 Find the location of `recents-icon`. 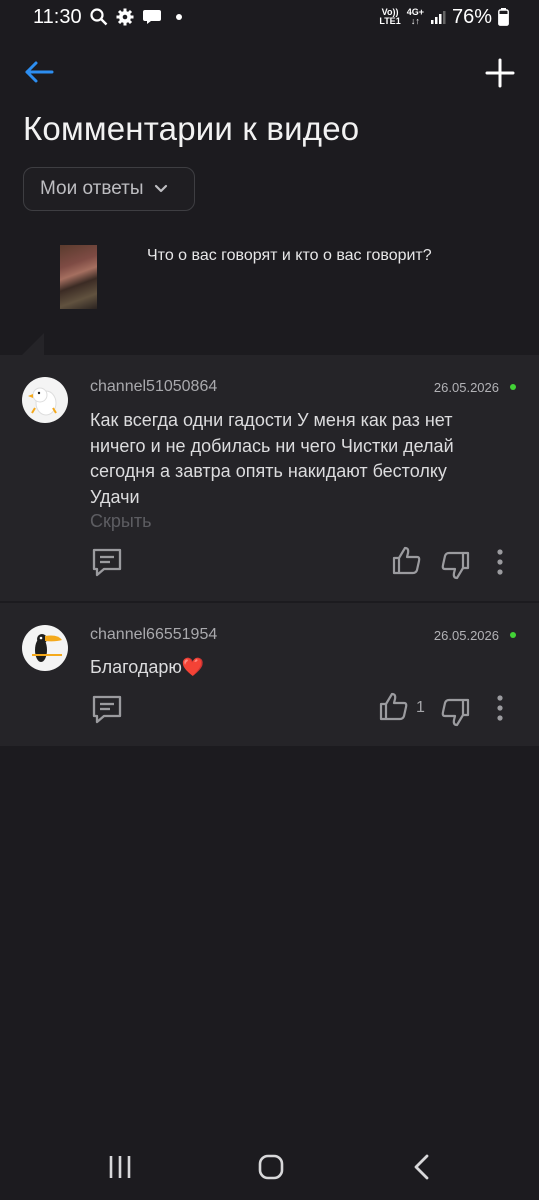

recents-icon is located at coordinates (120, 1167).